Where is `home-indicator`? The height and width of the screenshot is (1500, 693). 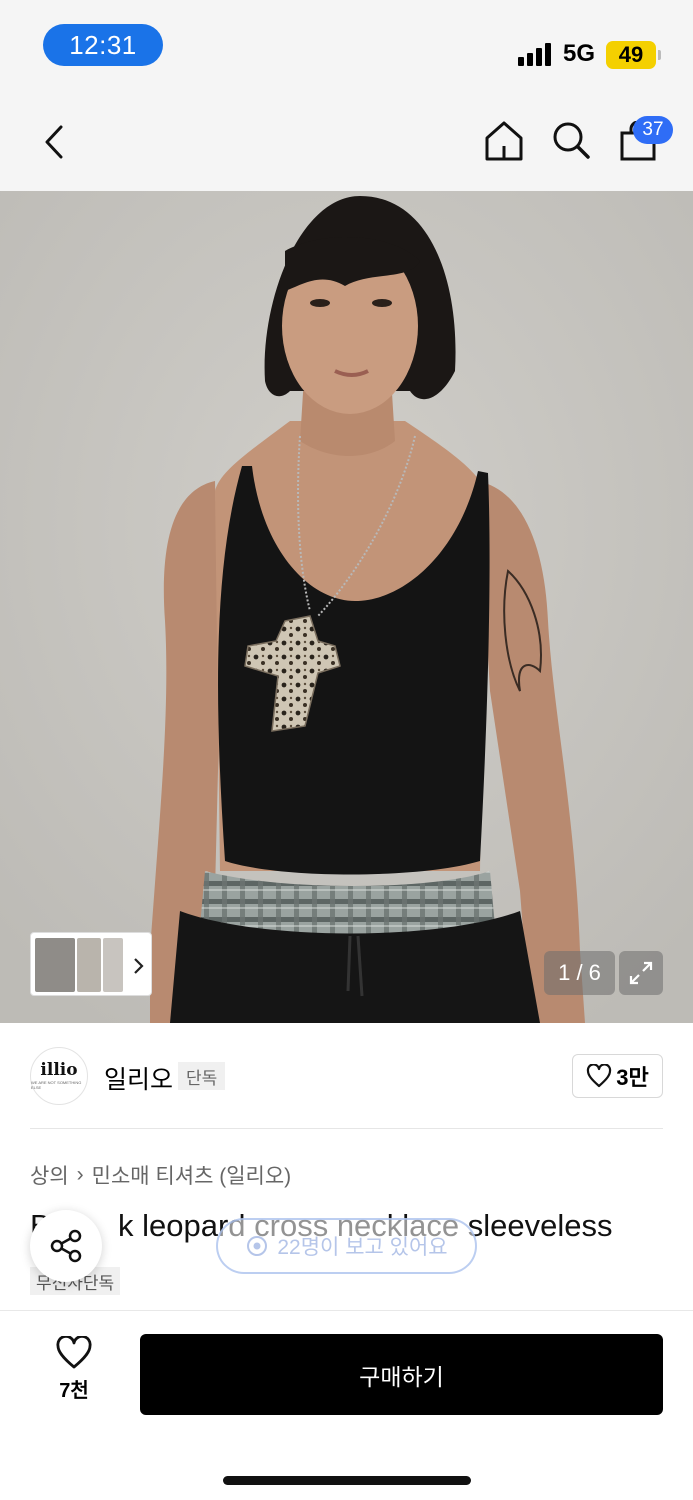
home-indicator is located at coordinates (347, 1480).